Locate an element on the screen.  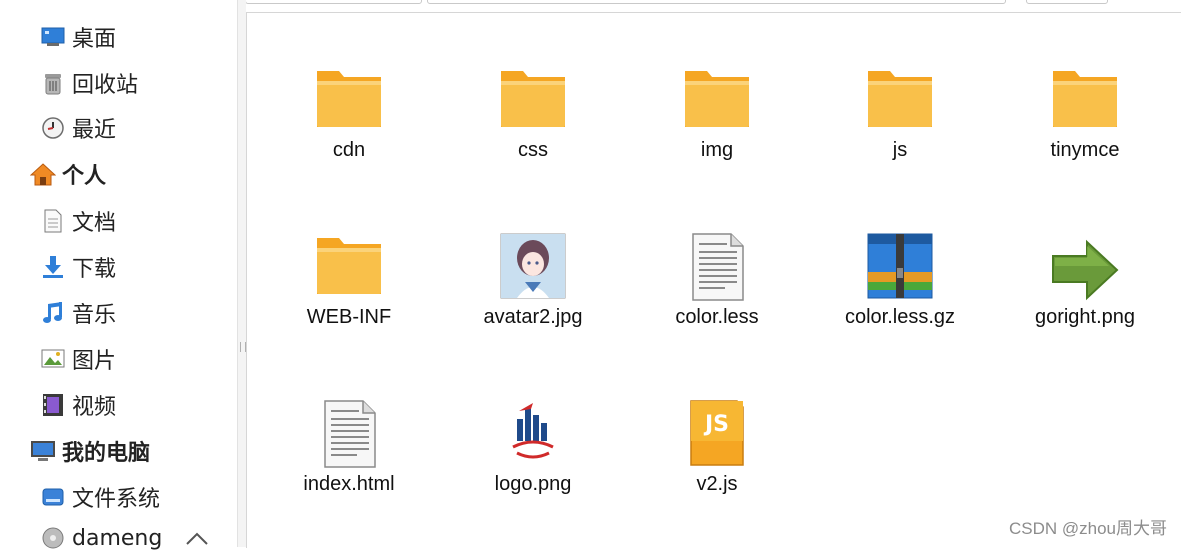
file-item-cdn: cdn is located at coordinates (349, 140).